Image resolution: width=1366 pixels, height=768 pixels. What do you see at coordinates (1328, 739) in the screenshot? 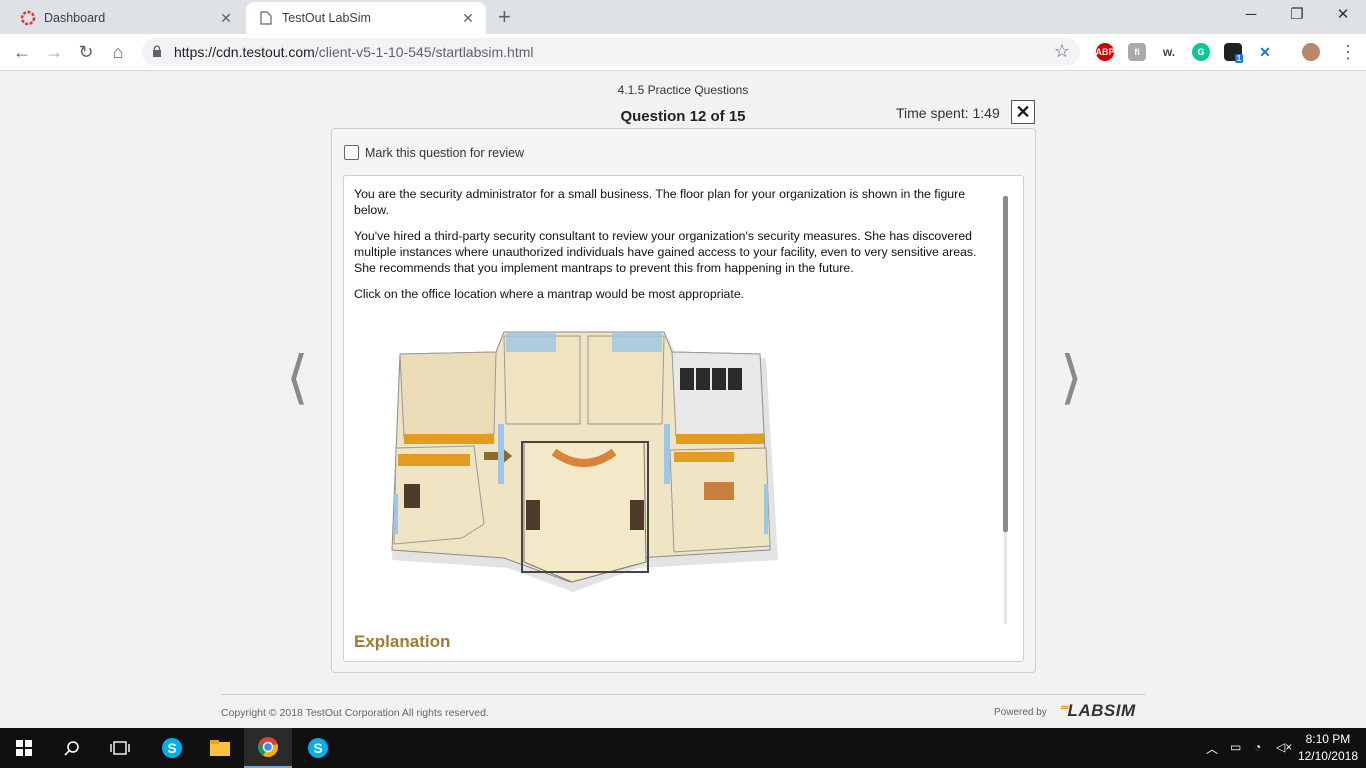
I see `clock-time: 8:10 PM` at bounding box center [1328, 739].